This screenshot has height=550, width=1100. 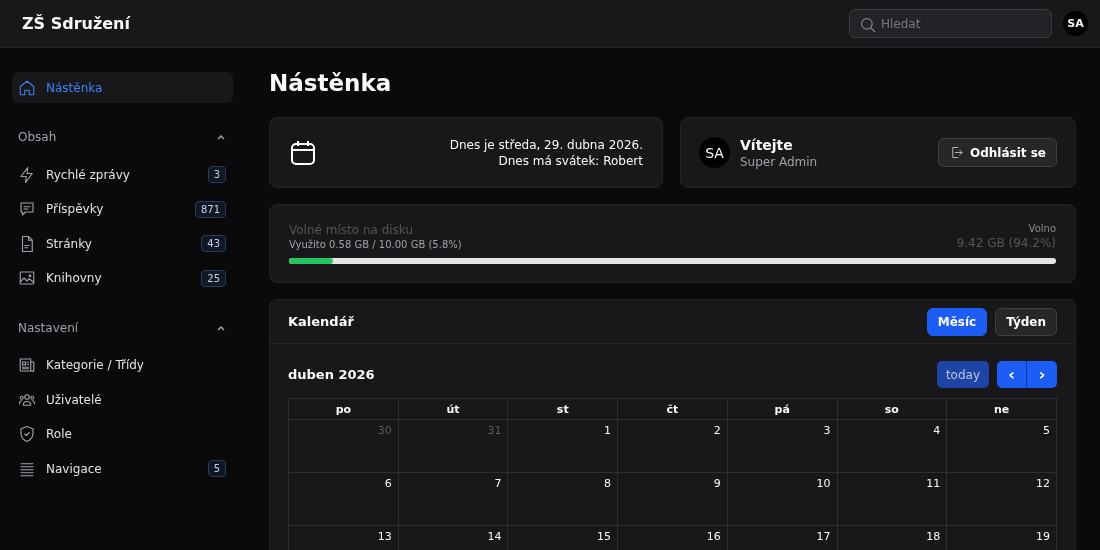 I want to click on sidebar-item: Stránky 43, so click(x=122, y=243).